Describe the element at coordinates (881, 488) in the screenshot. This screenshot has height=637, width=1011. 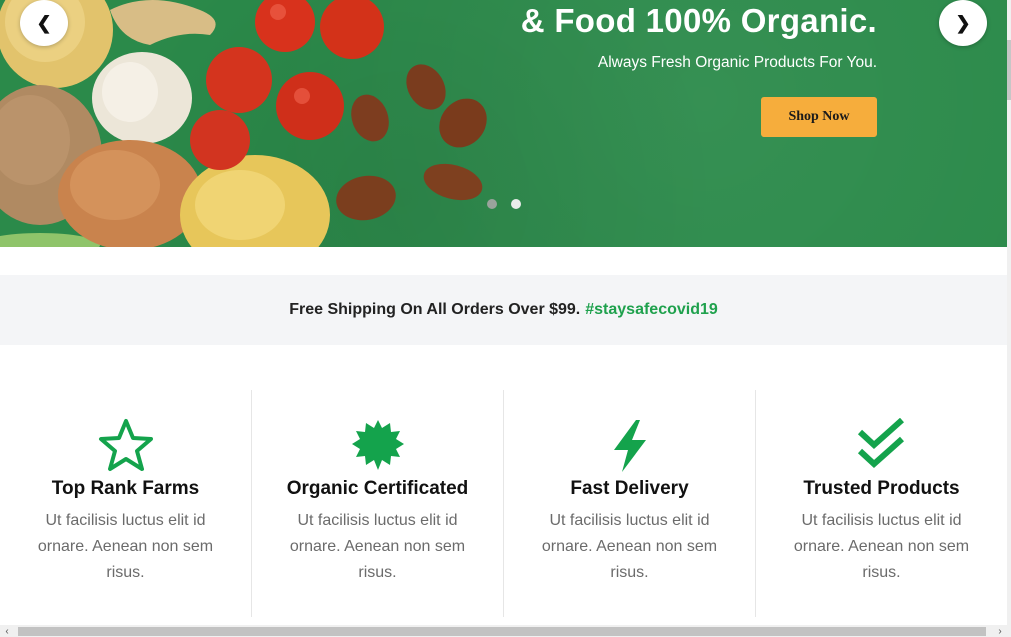
I see `feature-title: Trusted Products` at that location.